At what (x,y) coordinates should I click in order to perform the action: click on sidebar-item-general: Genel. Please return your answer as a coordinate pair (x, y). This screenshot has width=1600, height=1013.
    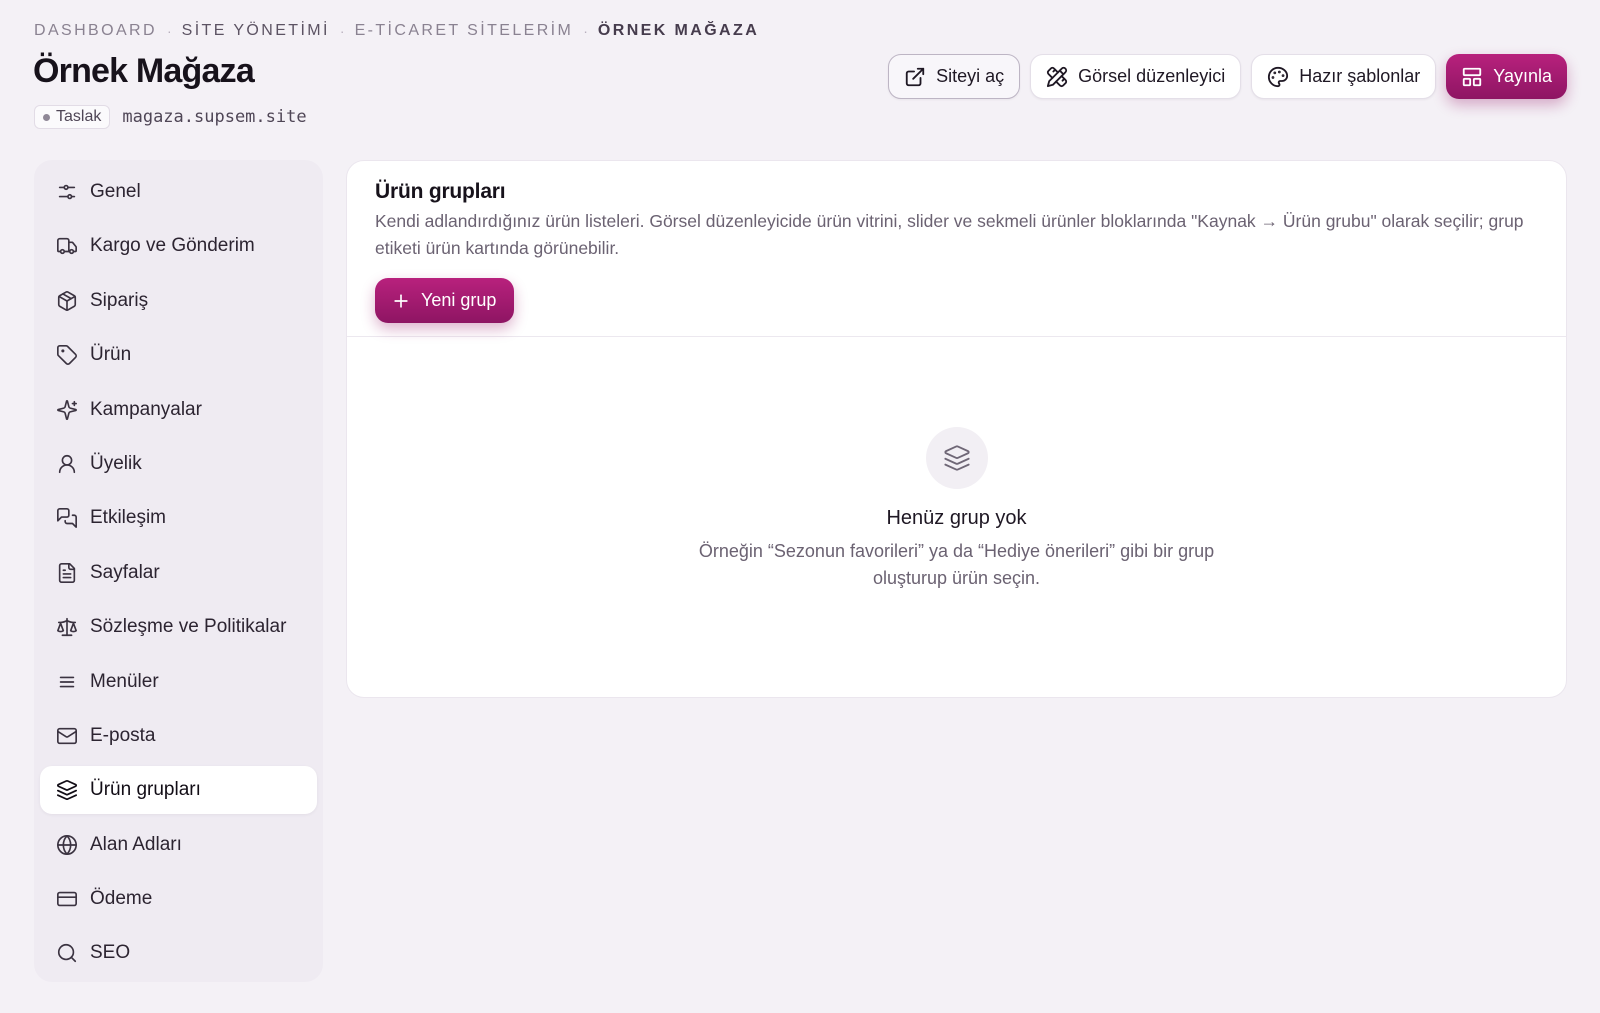
    Looking at the image, I should click on (178, 192).